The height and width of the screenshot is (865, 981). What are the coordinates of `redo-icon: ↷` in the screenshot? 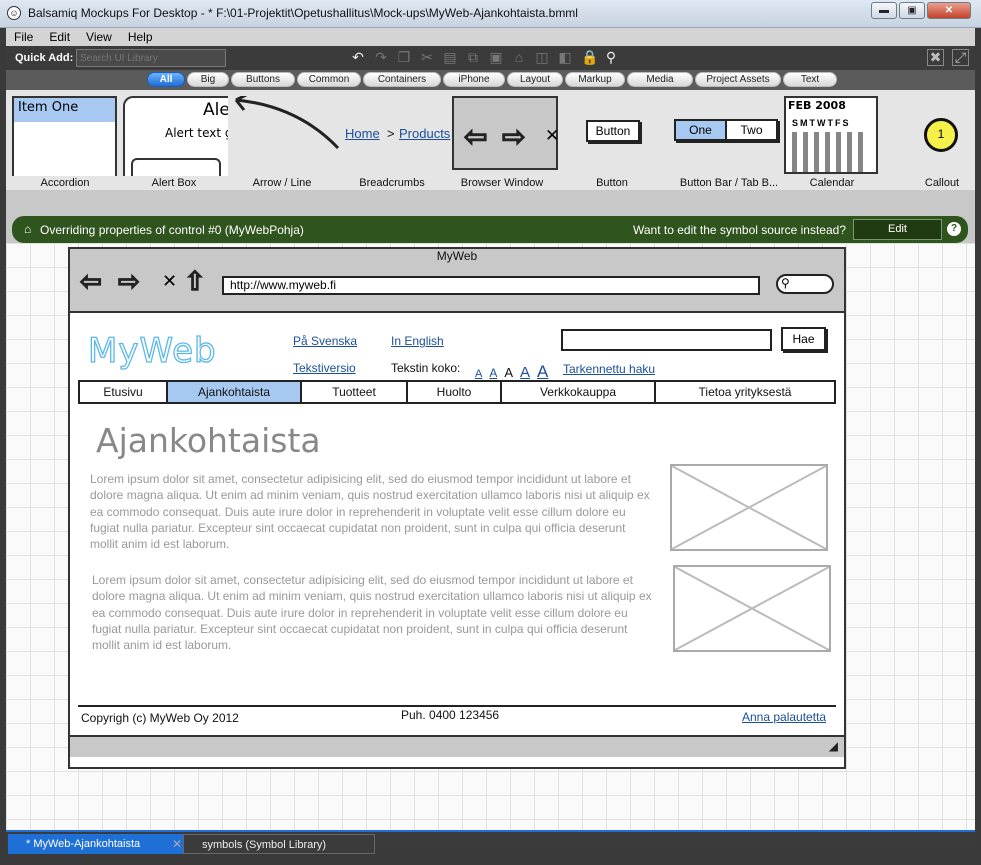 It's located at (381, 57).